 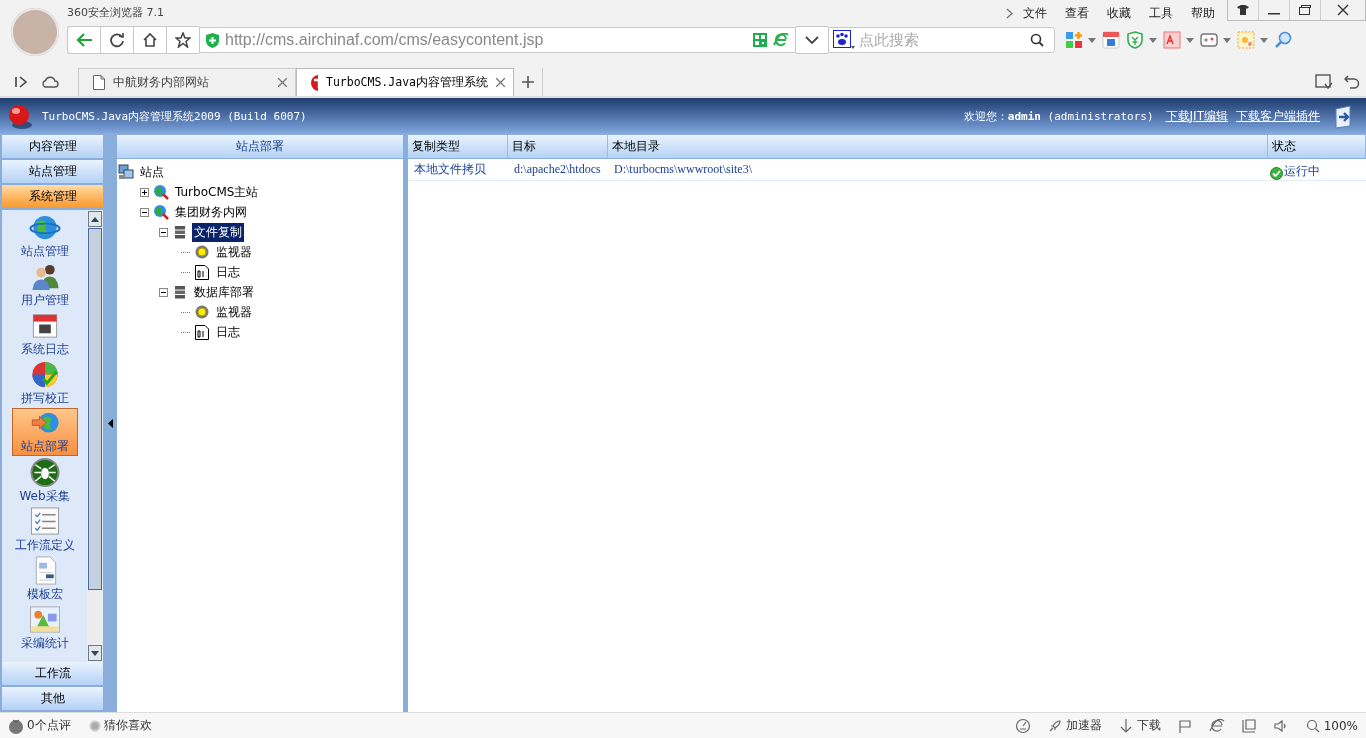 What do you see at coordinates (52, 197) in the screenshot?
I see `nav-section: 系统管理` at bounding box center [52, 197].